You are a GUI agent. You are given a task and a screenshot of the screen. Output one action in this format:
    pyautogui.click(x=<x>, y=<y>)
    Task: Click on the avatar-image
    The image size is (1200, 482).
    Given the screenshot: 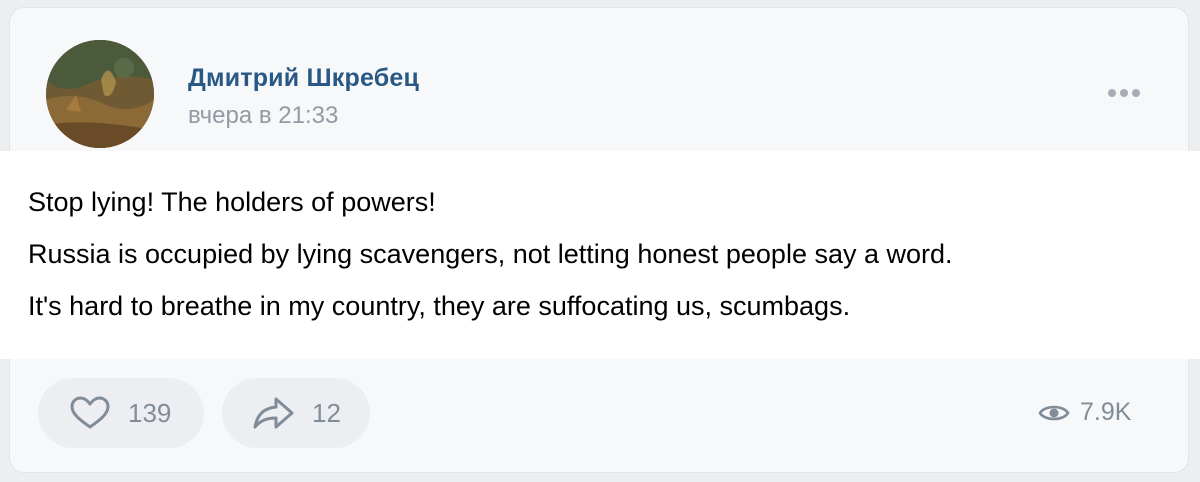 What is the action you would take?
    pyautogui.click(x=100, y=94)
    